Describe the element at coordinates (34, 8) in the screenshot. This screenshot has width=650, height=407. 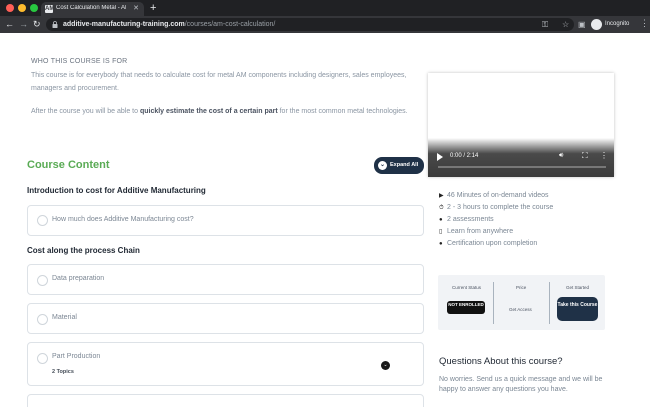
I see `maximize-window-button` at that location.